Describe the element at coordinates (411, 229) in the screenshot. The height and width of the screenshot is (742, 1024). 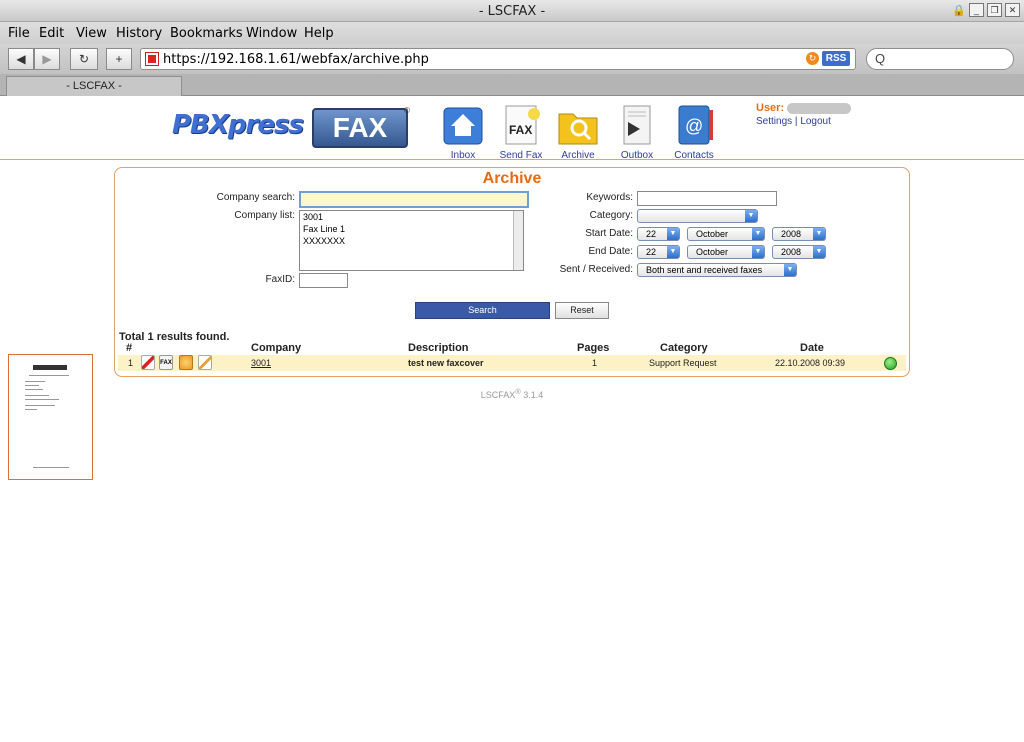
I see `company-list-item: Fax Line 1` at that location.